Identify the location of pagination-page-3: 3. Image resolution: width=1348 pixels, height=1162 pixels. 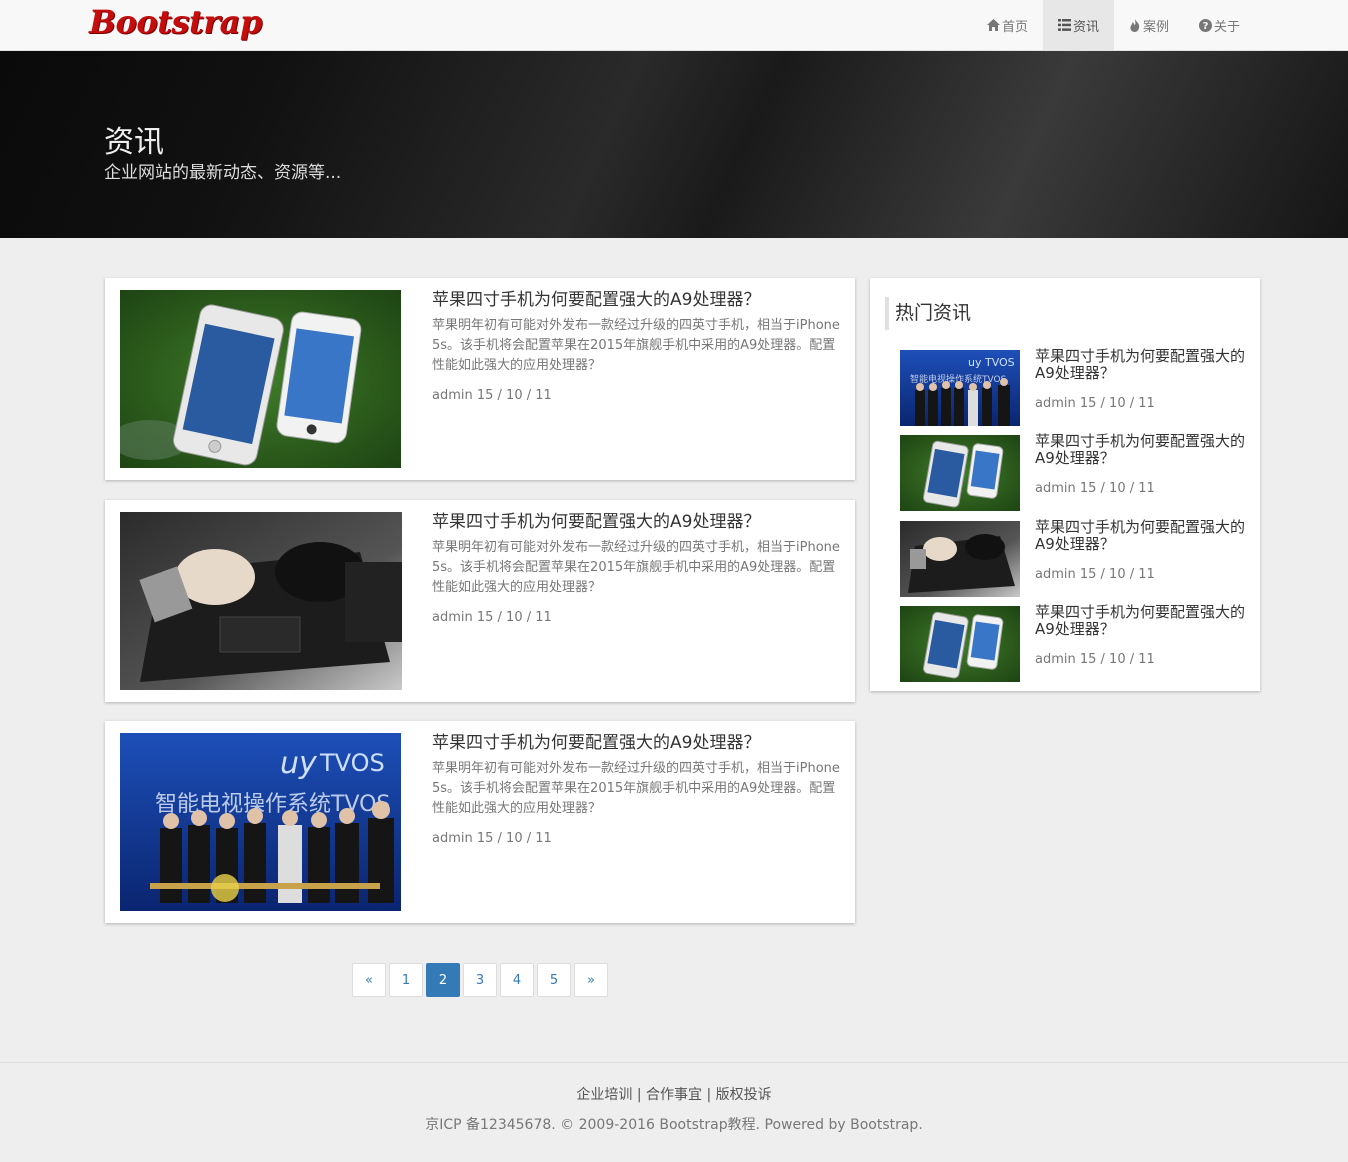
(480, 980).